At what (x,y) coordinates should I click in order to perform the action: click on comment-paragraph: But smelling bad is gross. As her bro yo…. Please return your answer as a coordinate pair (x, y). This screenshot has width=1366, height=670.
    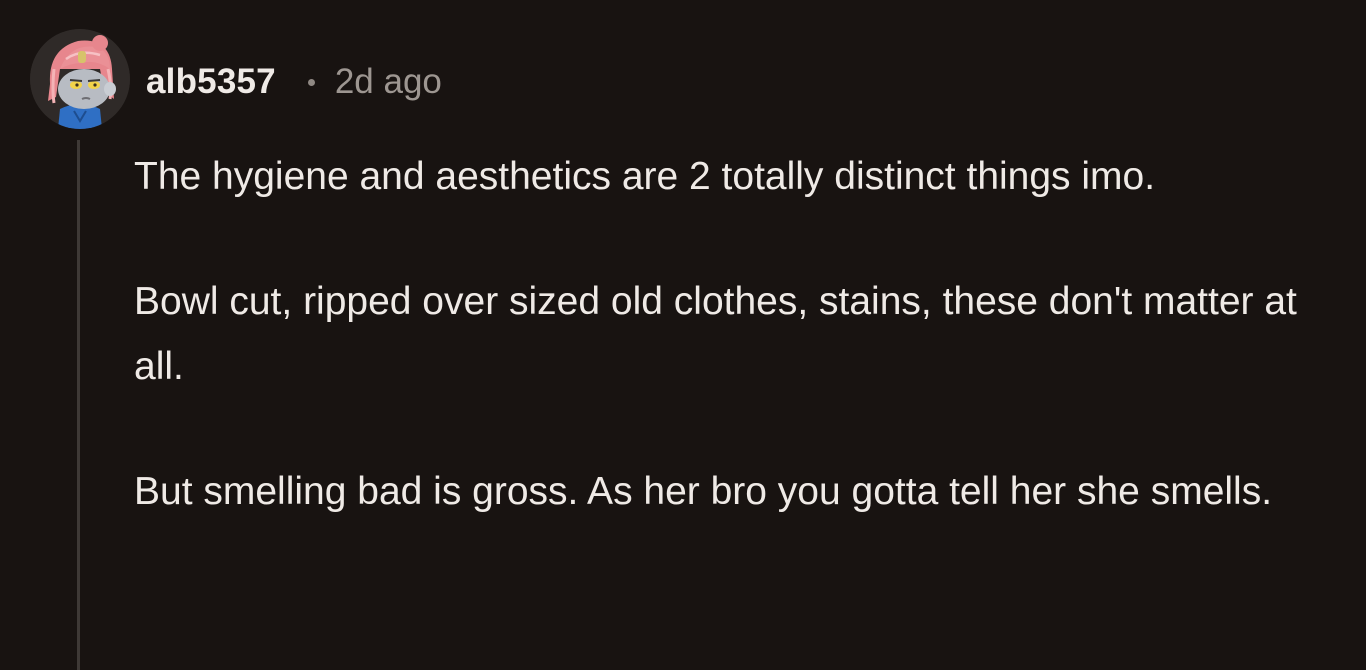
    Looking at the image, I should click on (703, 491).